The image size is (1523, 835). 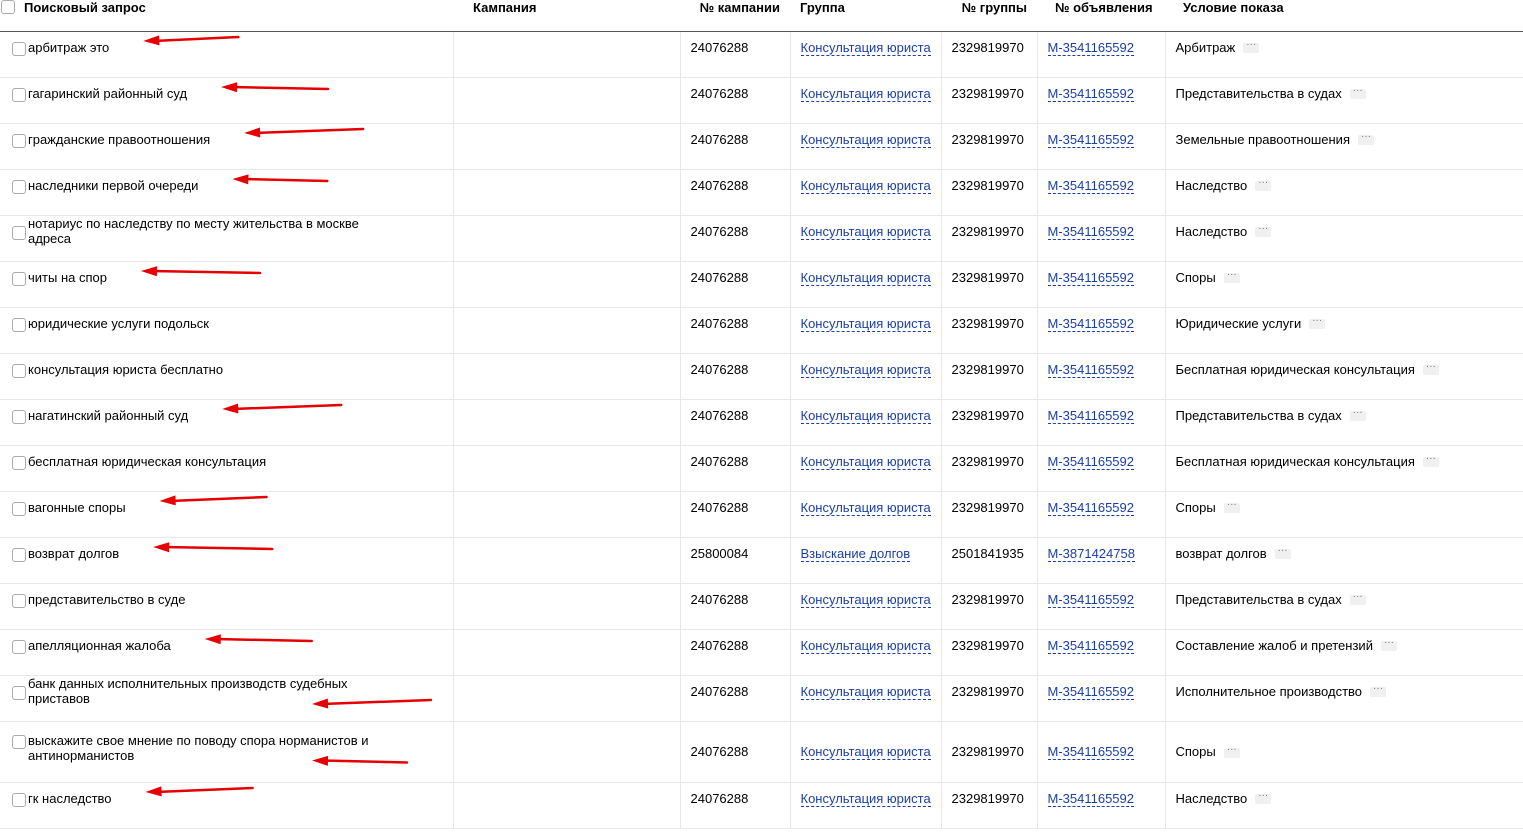 I want to click on ad-number-cell: M-3871424758, so click(x=1101, y=560).